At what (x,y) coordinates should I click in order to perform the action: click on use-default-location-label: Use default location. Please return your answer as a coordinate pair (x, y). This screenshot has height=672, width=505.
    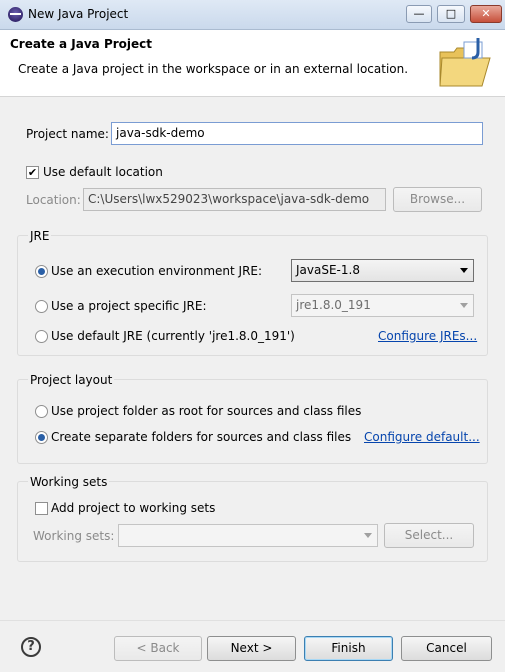
    Looking at the image, I should click on (103, 172).